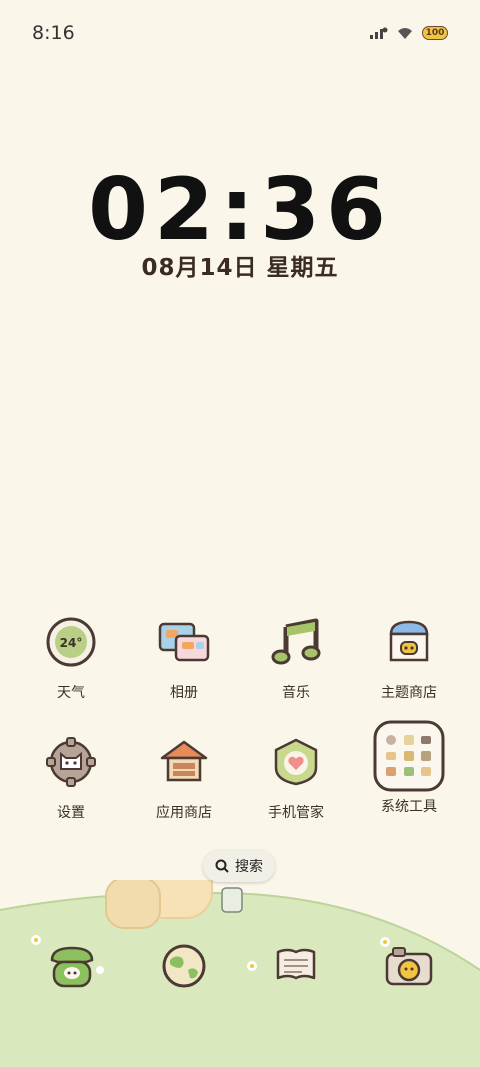 The image size is (480, 1067). Describe the element at coordinates (296, 642) in the screenshot. I see `music-icon` at that location.